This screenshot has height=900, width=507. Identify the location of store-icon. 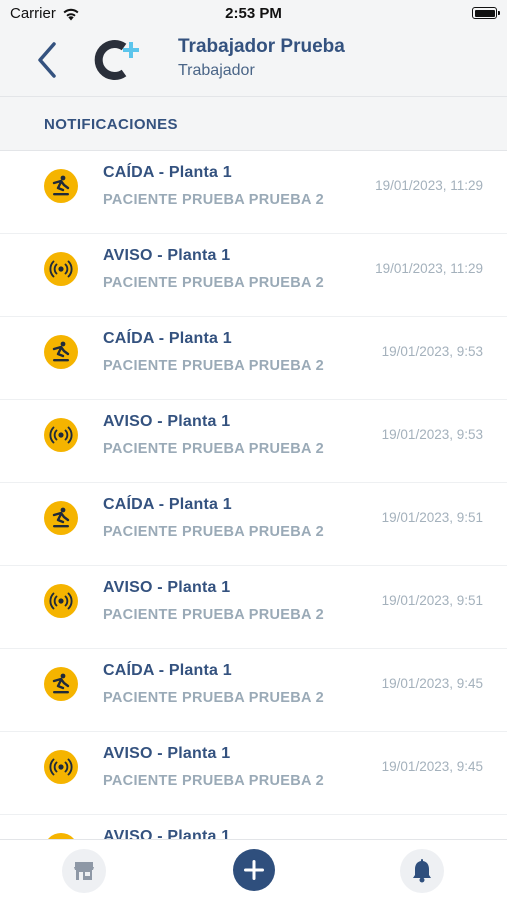
(84, 871).